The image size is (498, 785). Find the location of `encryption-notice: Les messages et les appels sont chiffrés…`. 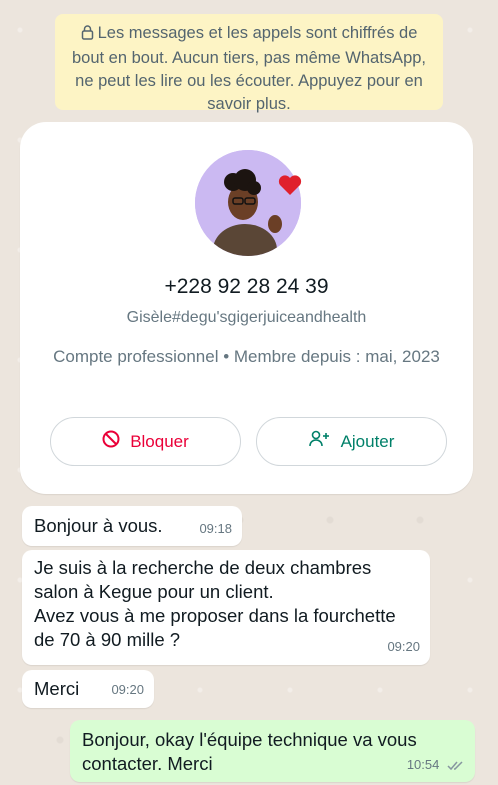

encryption-notice: Les messages et les appels sont chiffrés… is located at coordinates (249, 63).